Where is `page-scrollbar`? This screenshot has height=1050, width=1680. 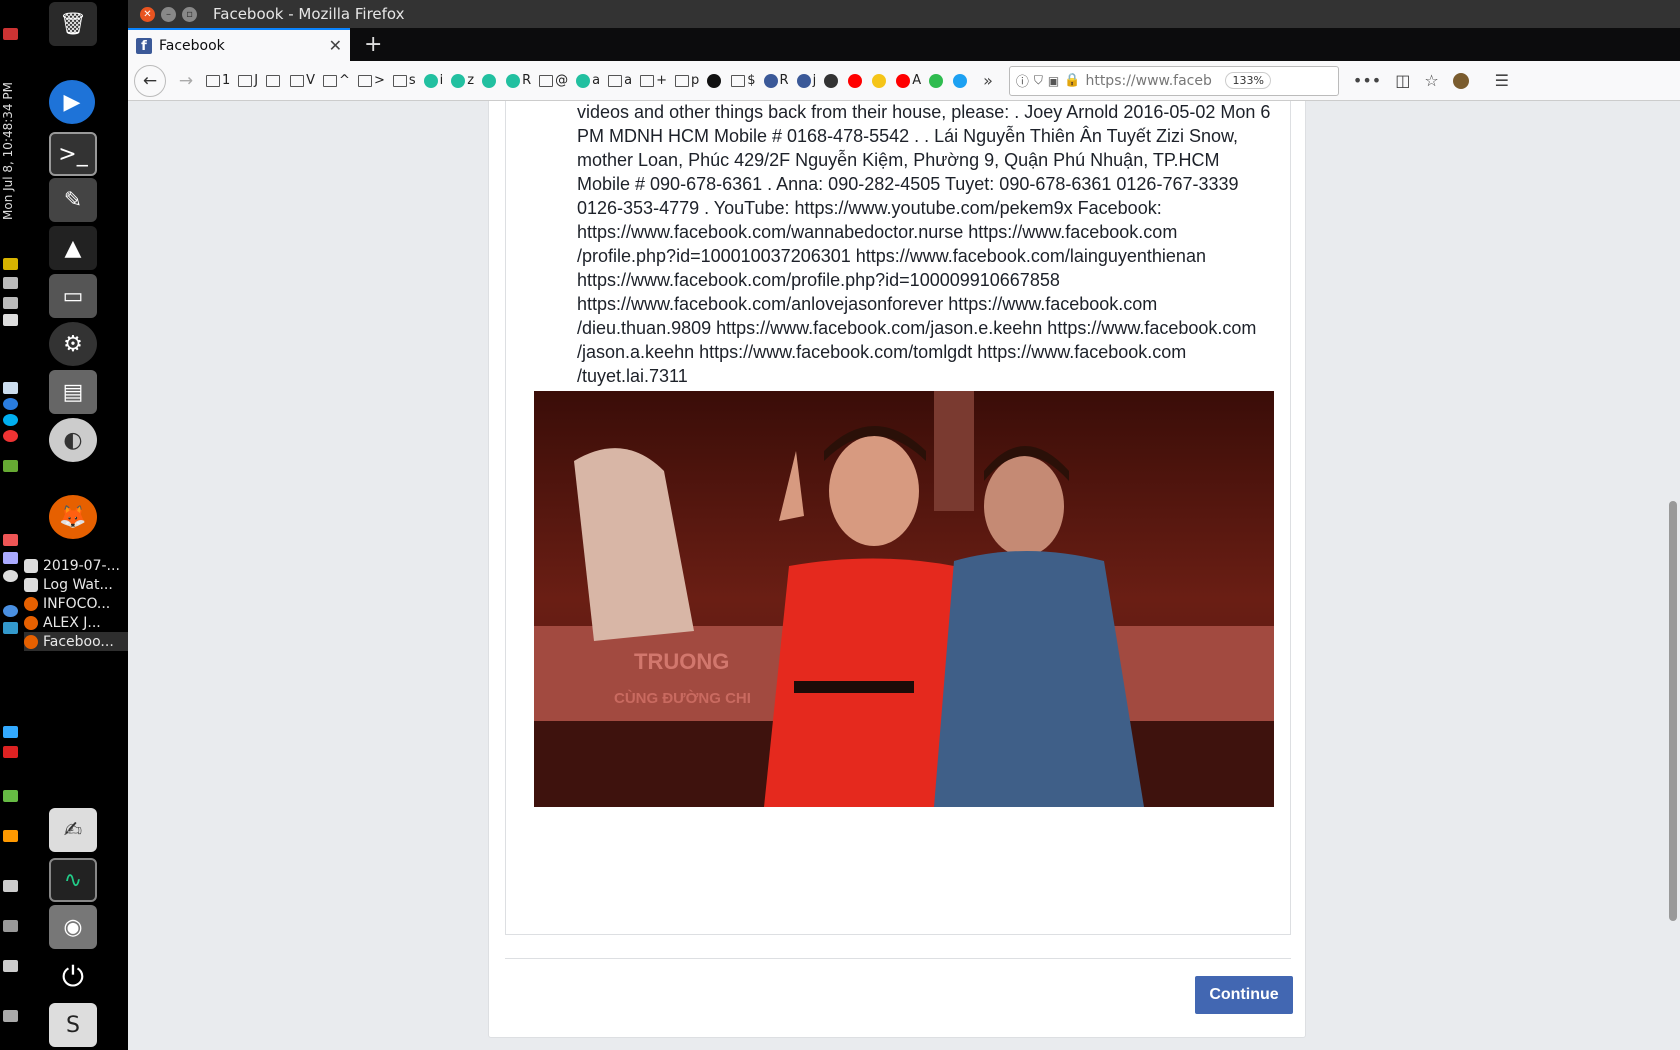 page-scrollbar is located at coordinates (1673, 575).